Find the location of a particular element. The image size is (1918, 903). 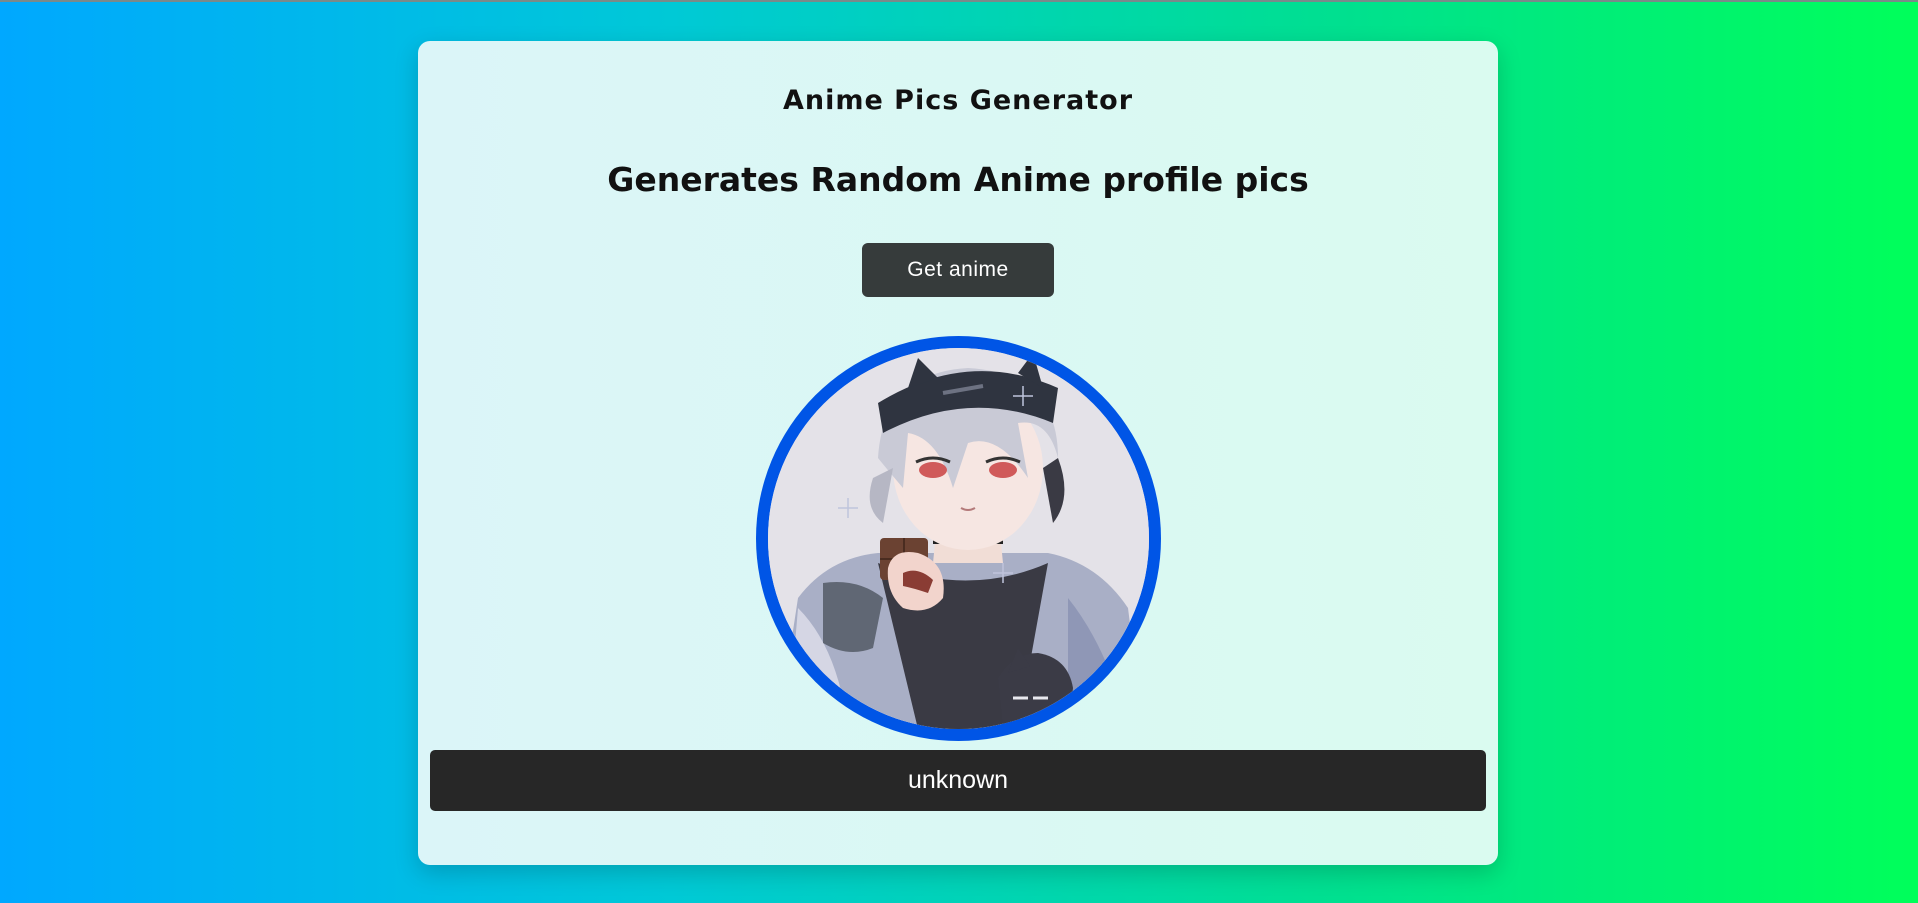

character-name: unknown is located at coordinates (958, 780).